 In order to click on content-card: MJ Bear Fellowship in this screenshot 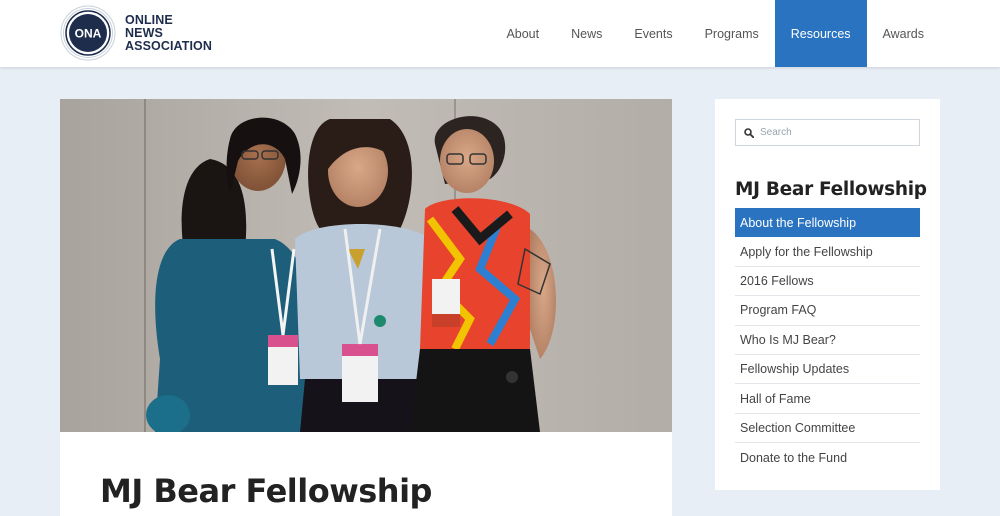, I will do `click(366, 474)`.